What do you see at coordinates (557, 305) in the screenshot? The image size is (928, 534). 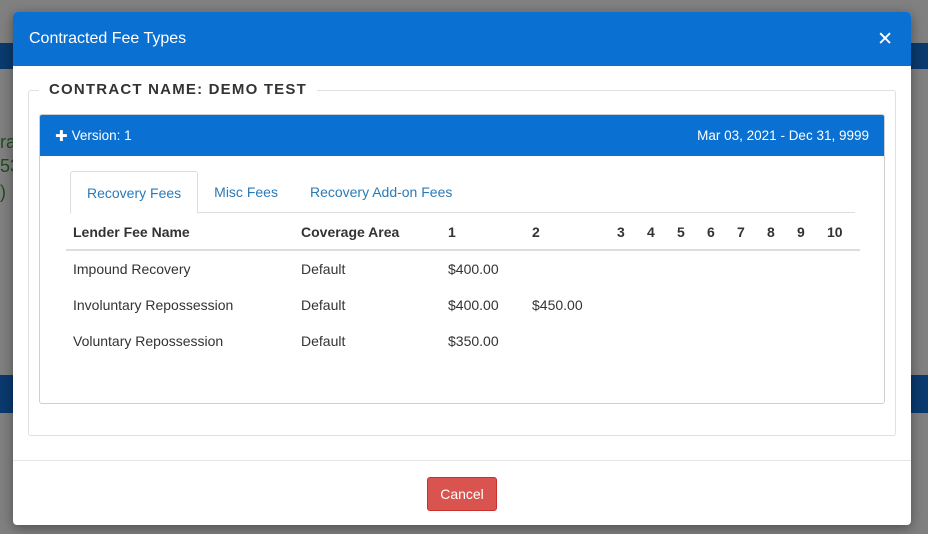 I see `tier-2-cell: $450.00` at bounding box center [557, 305].